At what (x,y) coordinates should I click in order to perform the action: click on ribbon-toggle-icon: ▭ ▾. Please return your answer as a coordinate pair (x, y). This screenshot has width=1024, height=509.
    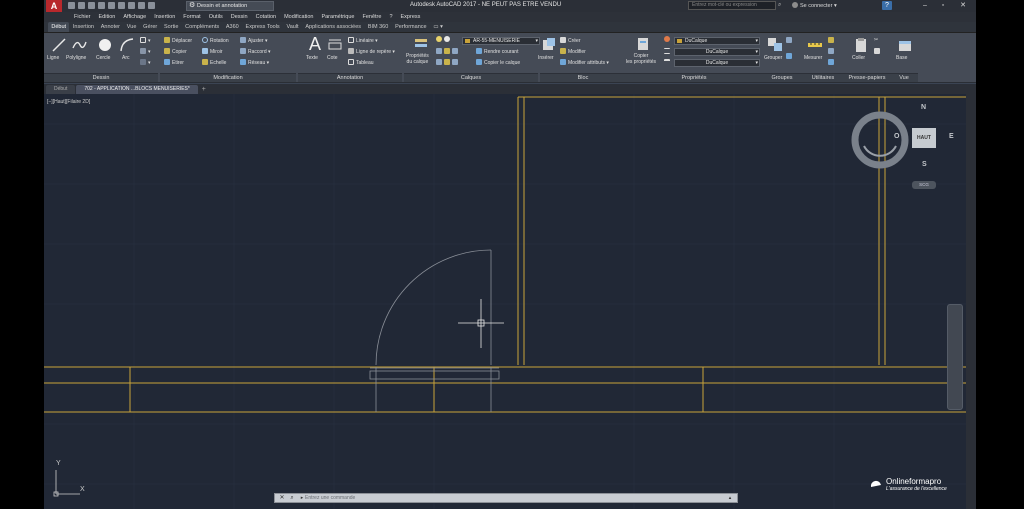
    Looking at the image, I should click on (438, 27).